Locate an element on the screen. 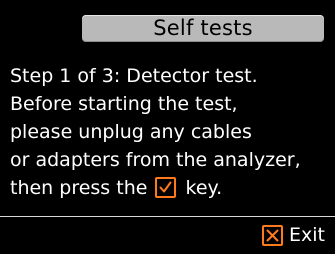  message-line-5-before: then press the is located at coordinates (79, 188).